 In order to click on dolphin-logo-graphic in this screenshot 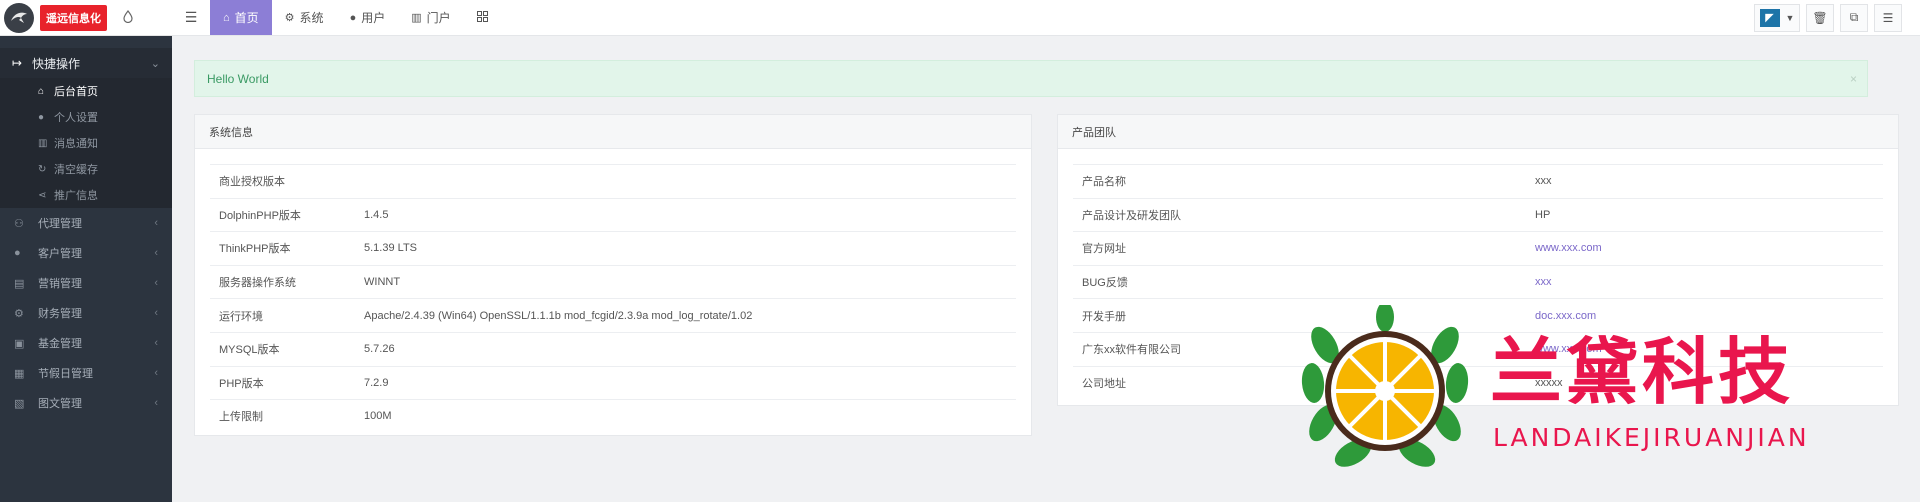, I will do `click(19, 17)`.